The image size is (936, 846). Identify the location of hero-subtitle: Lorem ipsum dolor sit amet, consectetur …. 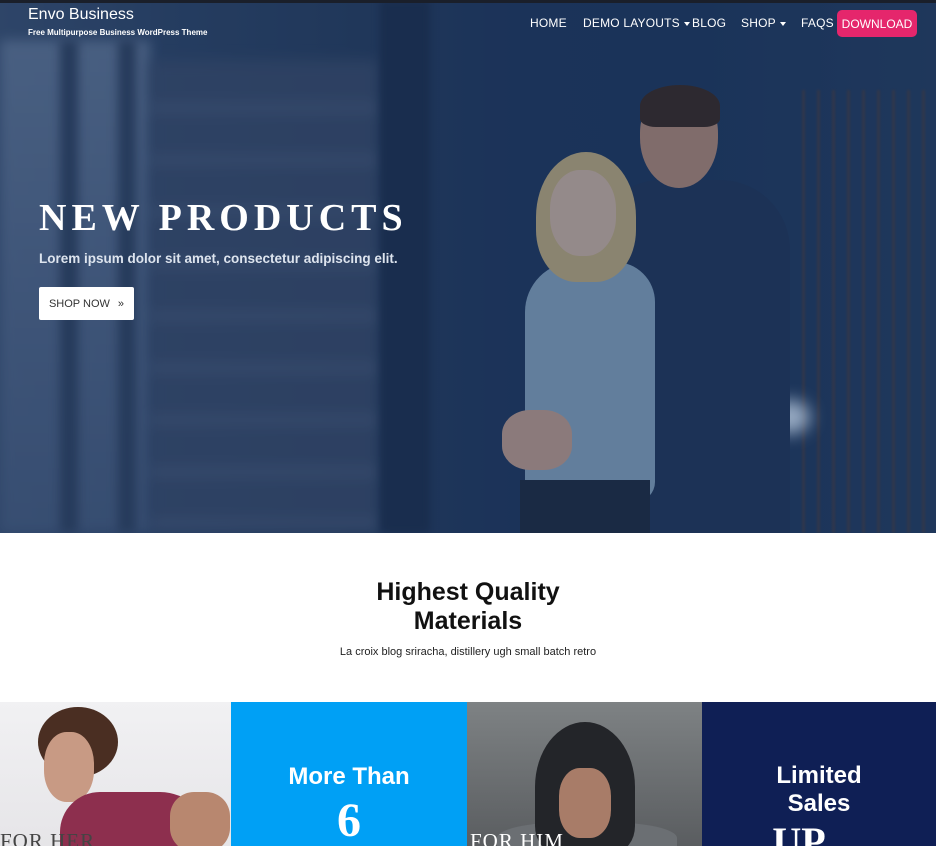
(218, 258).